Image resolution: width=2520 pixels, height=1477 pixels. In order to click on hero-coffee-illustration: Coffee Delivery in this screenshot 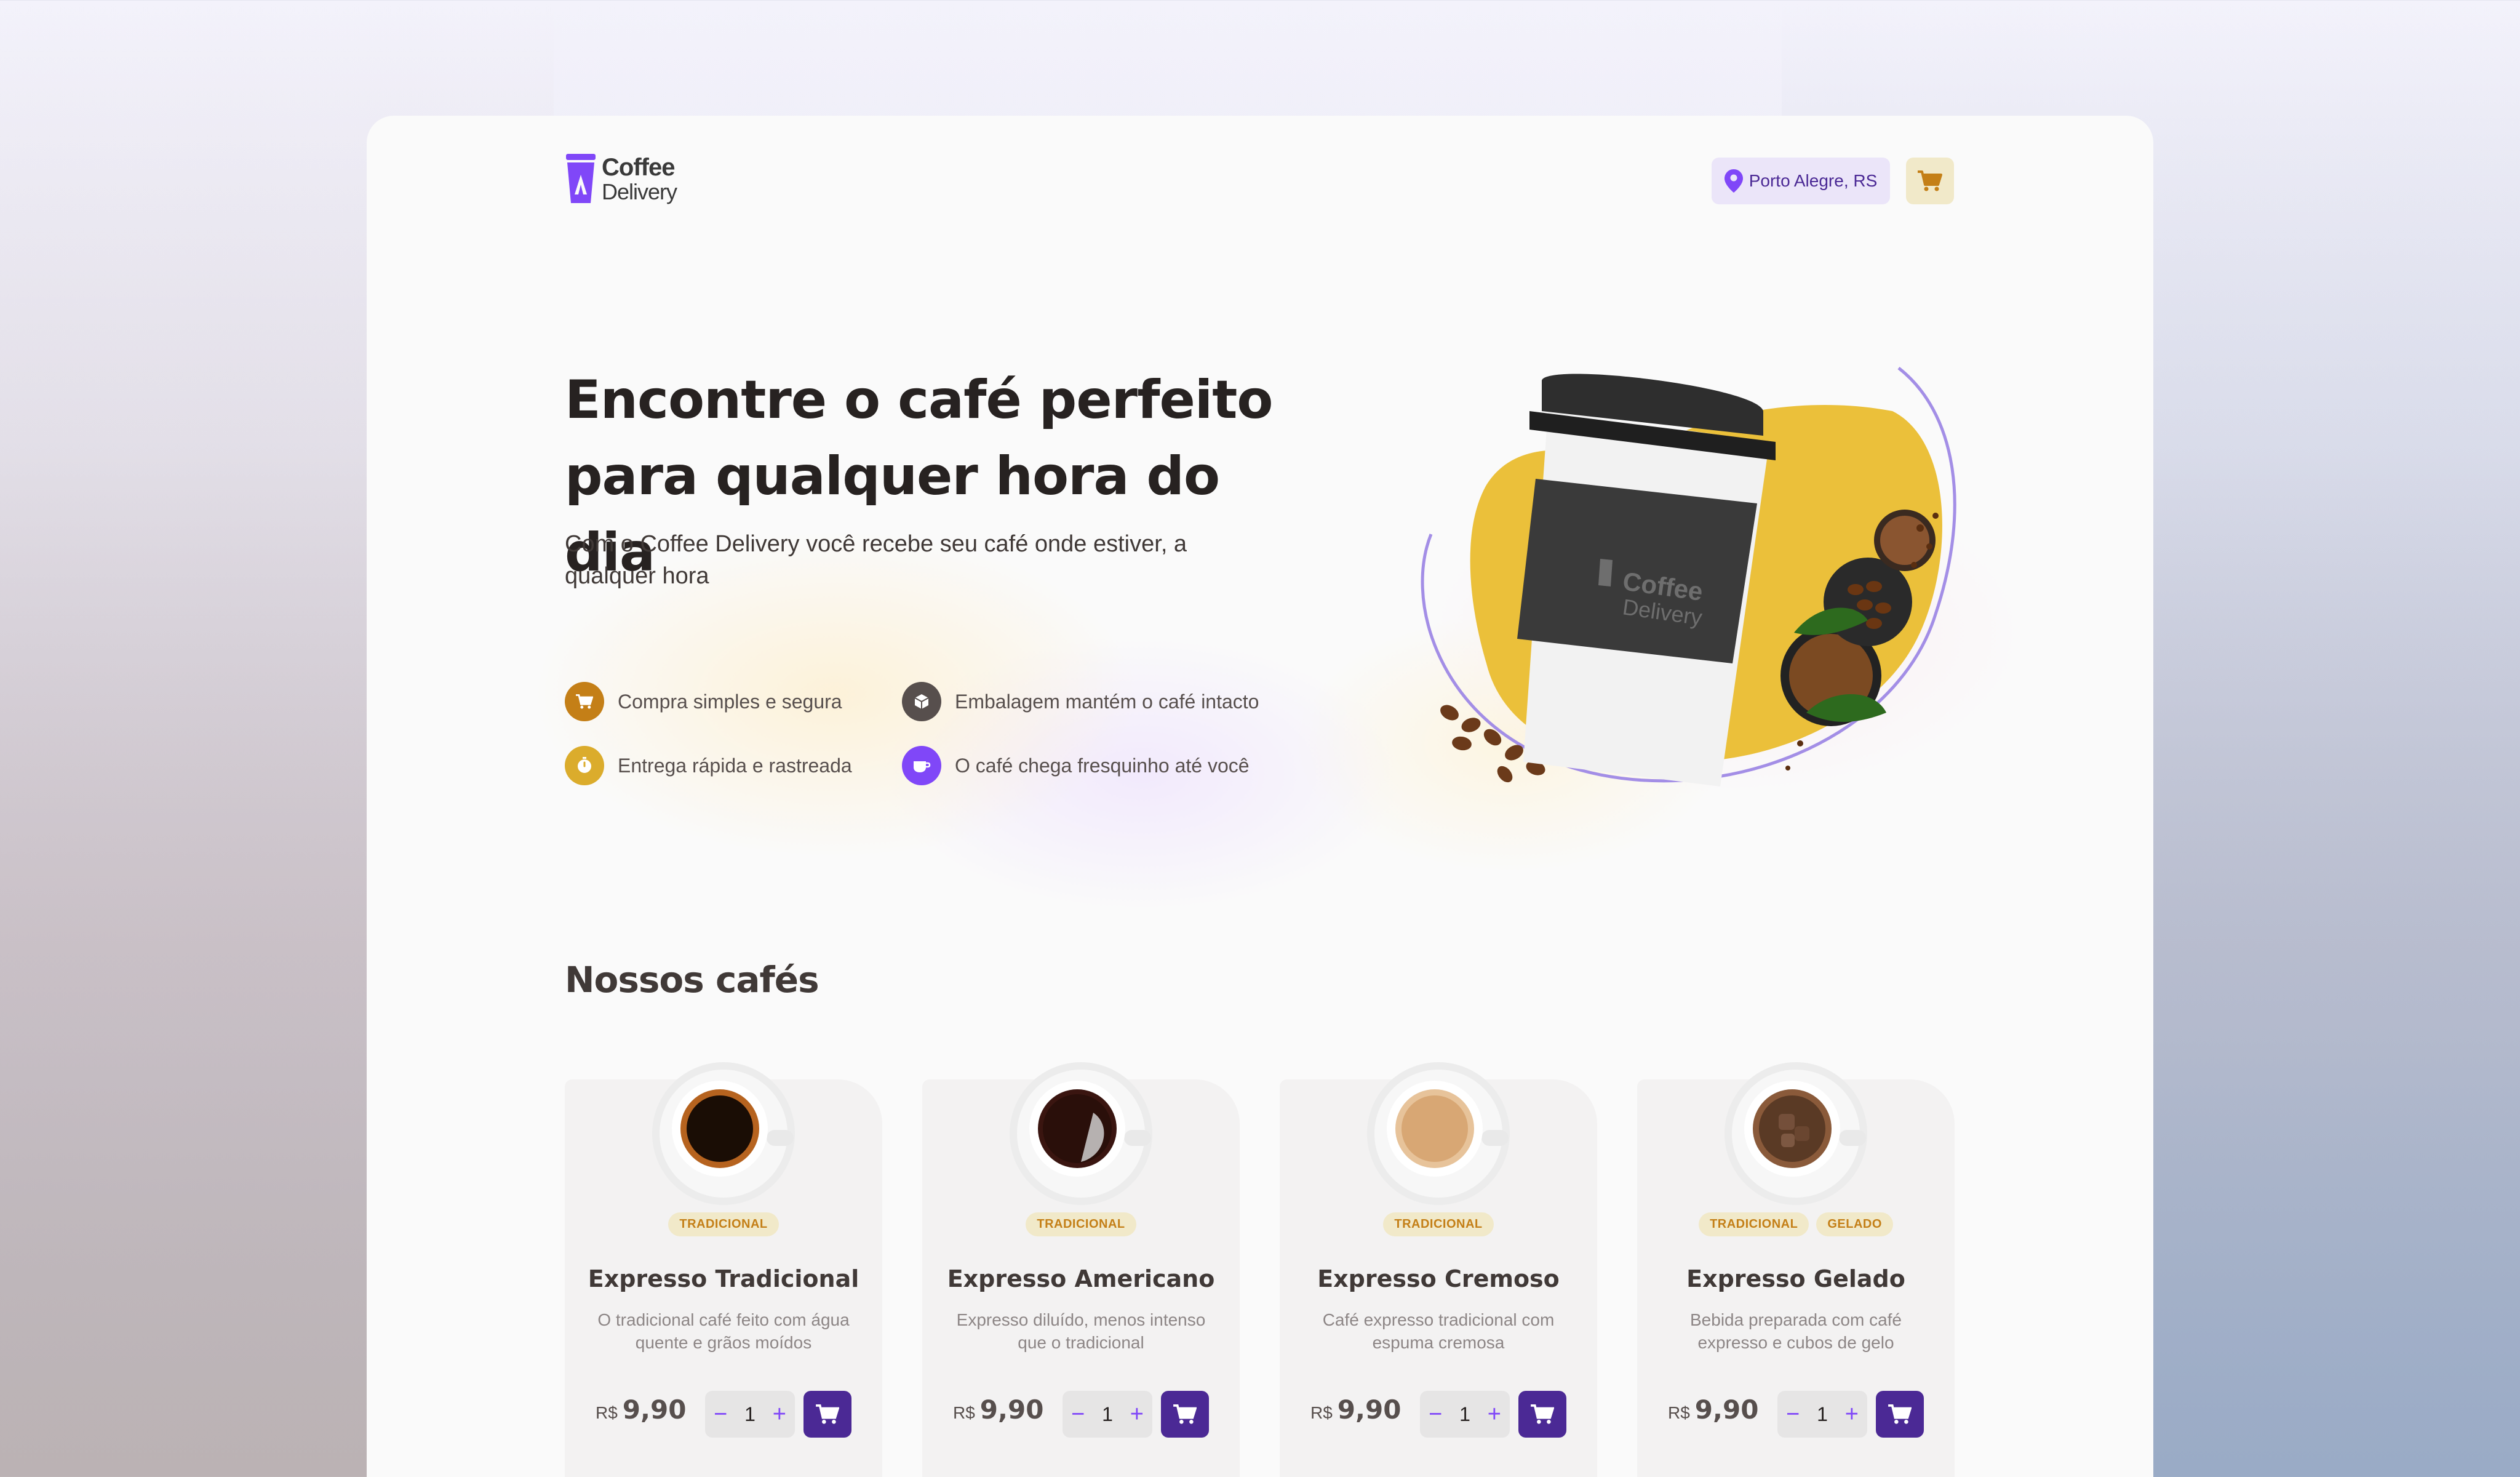, I will do `click(1671, 571)`.